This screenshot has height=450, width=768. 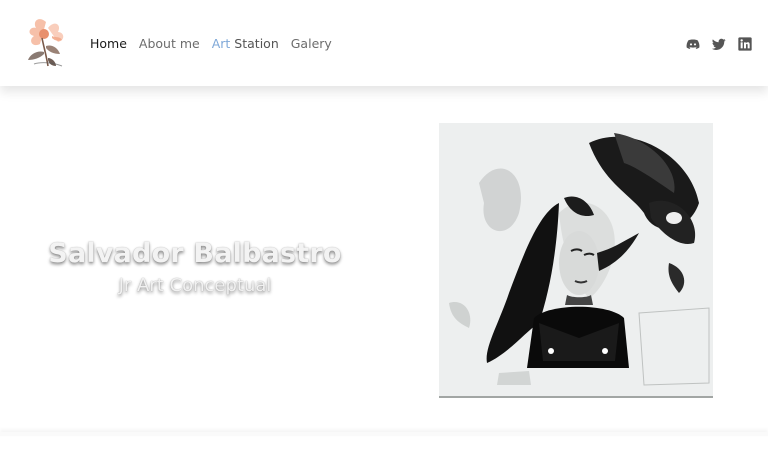 I want to click on main-nav: Home About me Art Station Galery, so click(x=211, y=43).